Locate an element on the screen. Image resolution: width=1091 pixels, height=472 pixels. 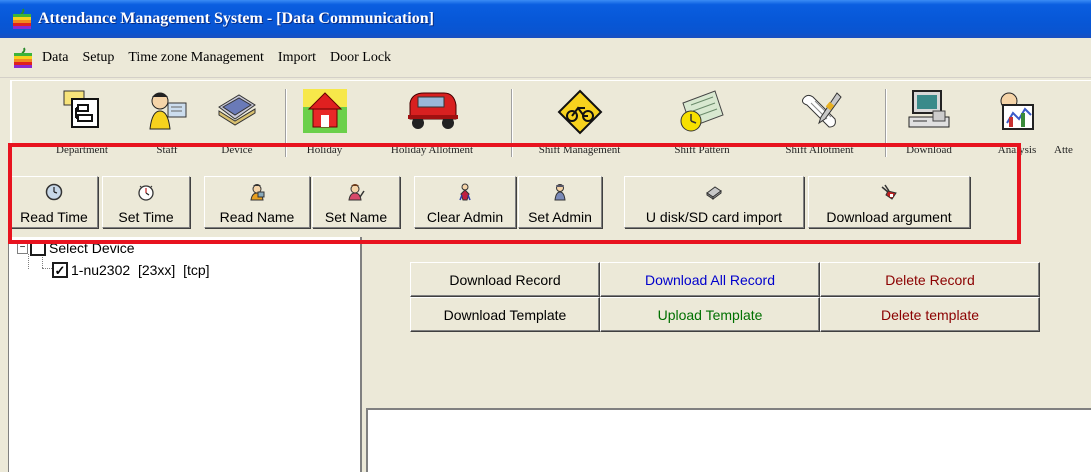
toolbar-attendance-label: Atte is located at coordinates (1063, 150).